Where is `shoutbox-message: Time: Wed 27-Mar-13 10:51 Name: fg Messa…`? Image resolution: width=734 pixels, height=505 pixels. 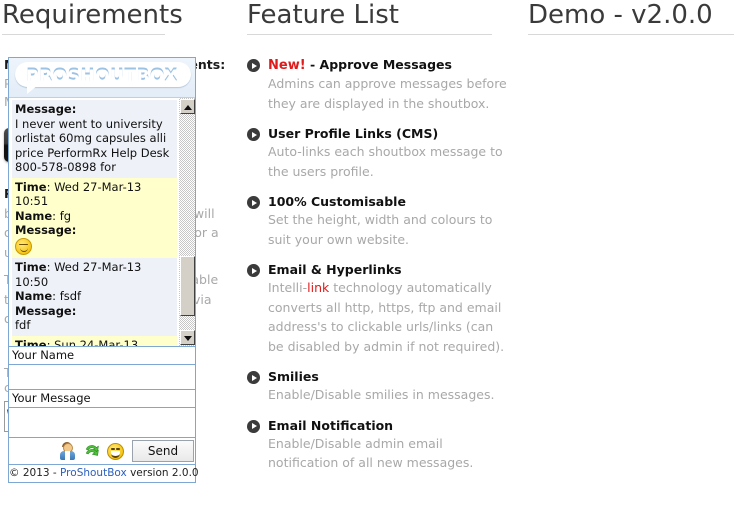 shoutbox-message: Time: Wed 27-Mar-13 10:51 Name: fg Messa… is located at coordinates (94, 217).